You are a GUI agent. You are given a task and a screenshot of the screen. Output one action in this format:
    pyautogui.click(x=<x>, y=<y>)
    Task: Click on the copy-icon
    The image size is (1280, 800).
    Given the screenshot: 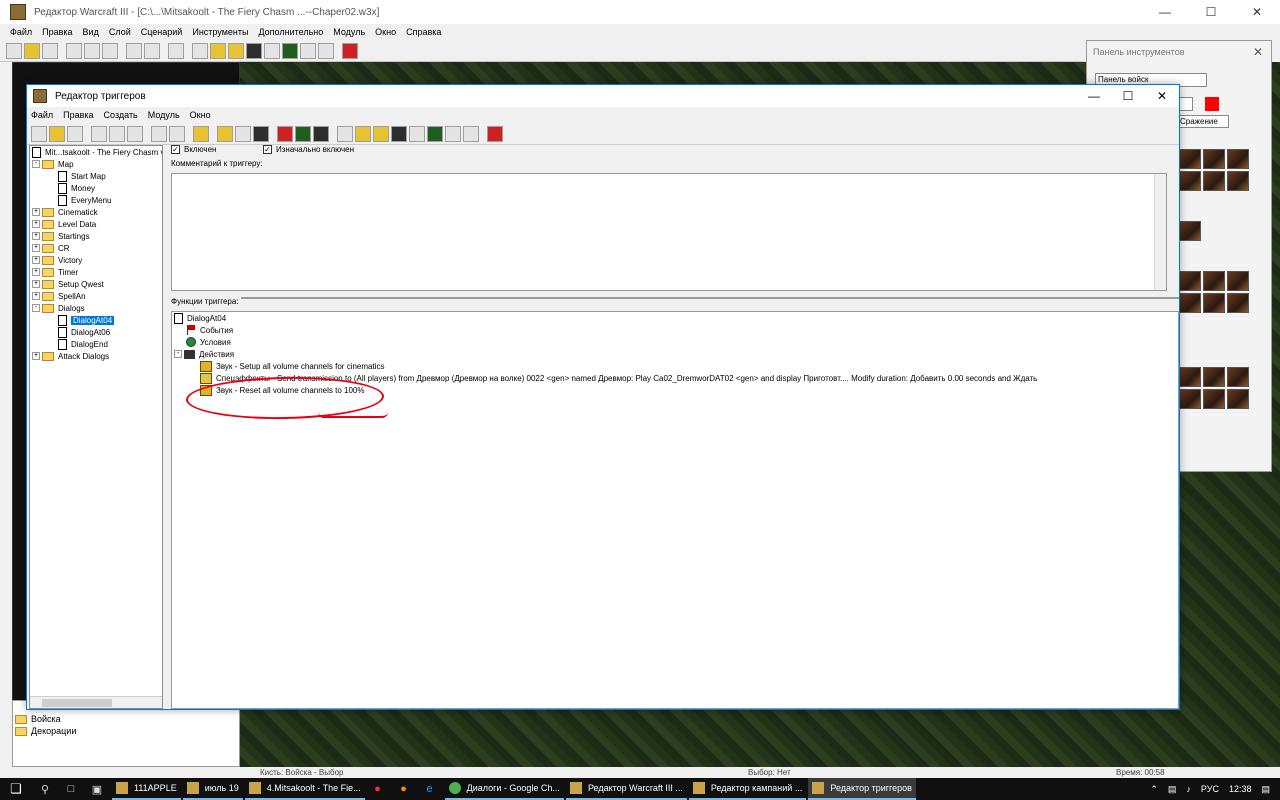 What is the action you would take?
    pyautogui.click(x=117, y=133)
    